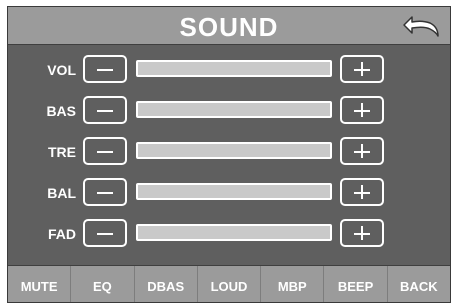 This screenshot has height=304, width=455. I want to click on tre-decrease-button, so click(105, 151).